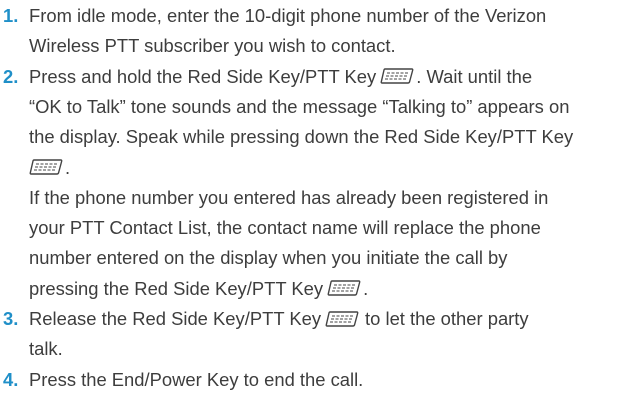 The width and height of the screenshot is (637, 395). What do you see at coordinates (68, 167) in the screenshot?
I see `step-2-text-c: .` at bounding box center [68, 167].